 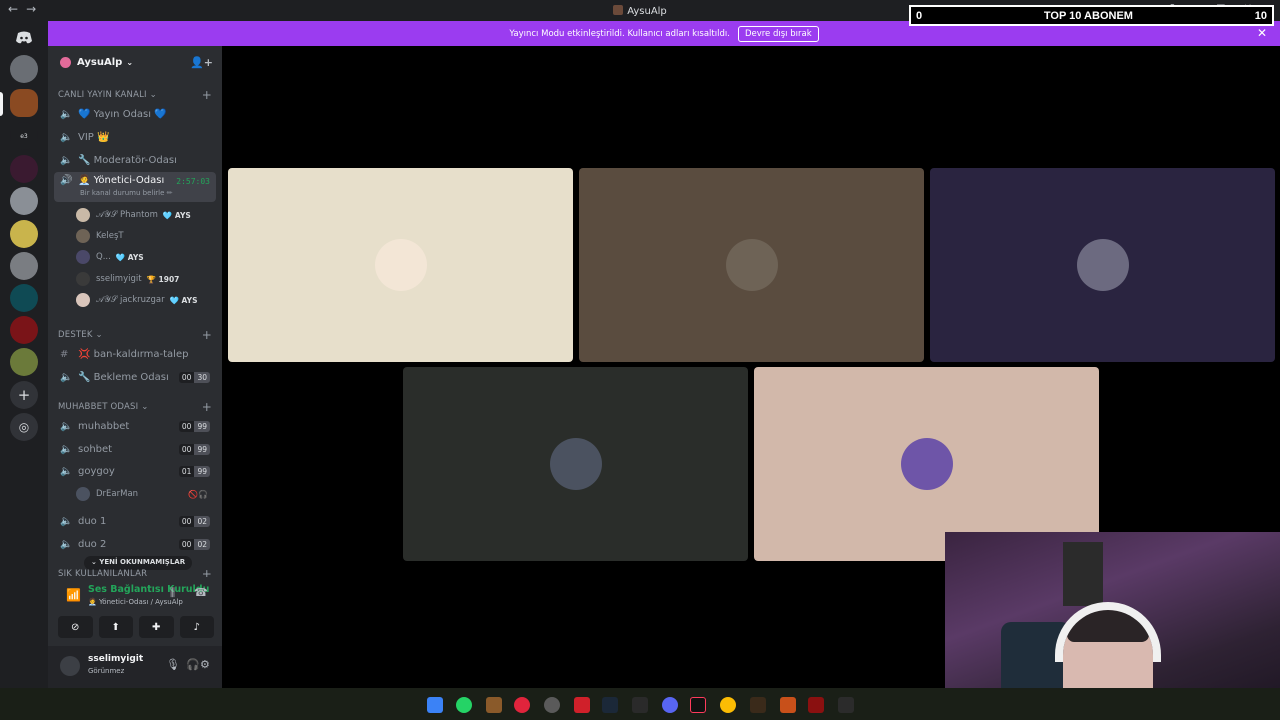 I want to click on member-name: 𝒜𝒴𝒮 Phantom, so click(x=127, y=215).